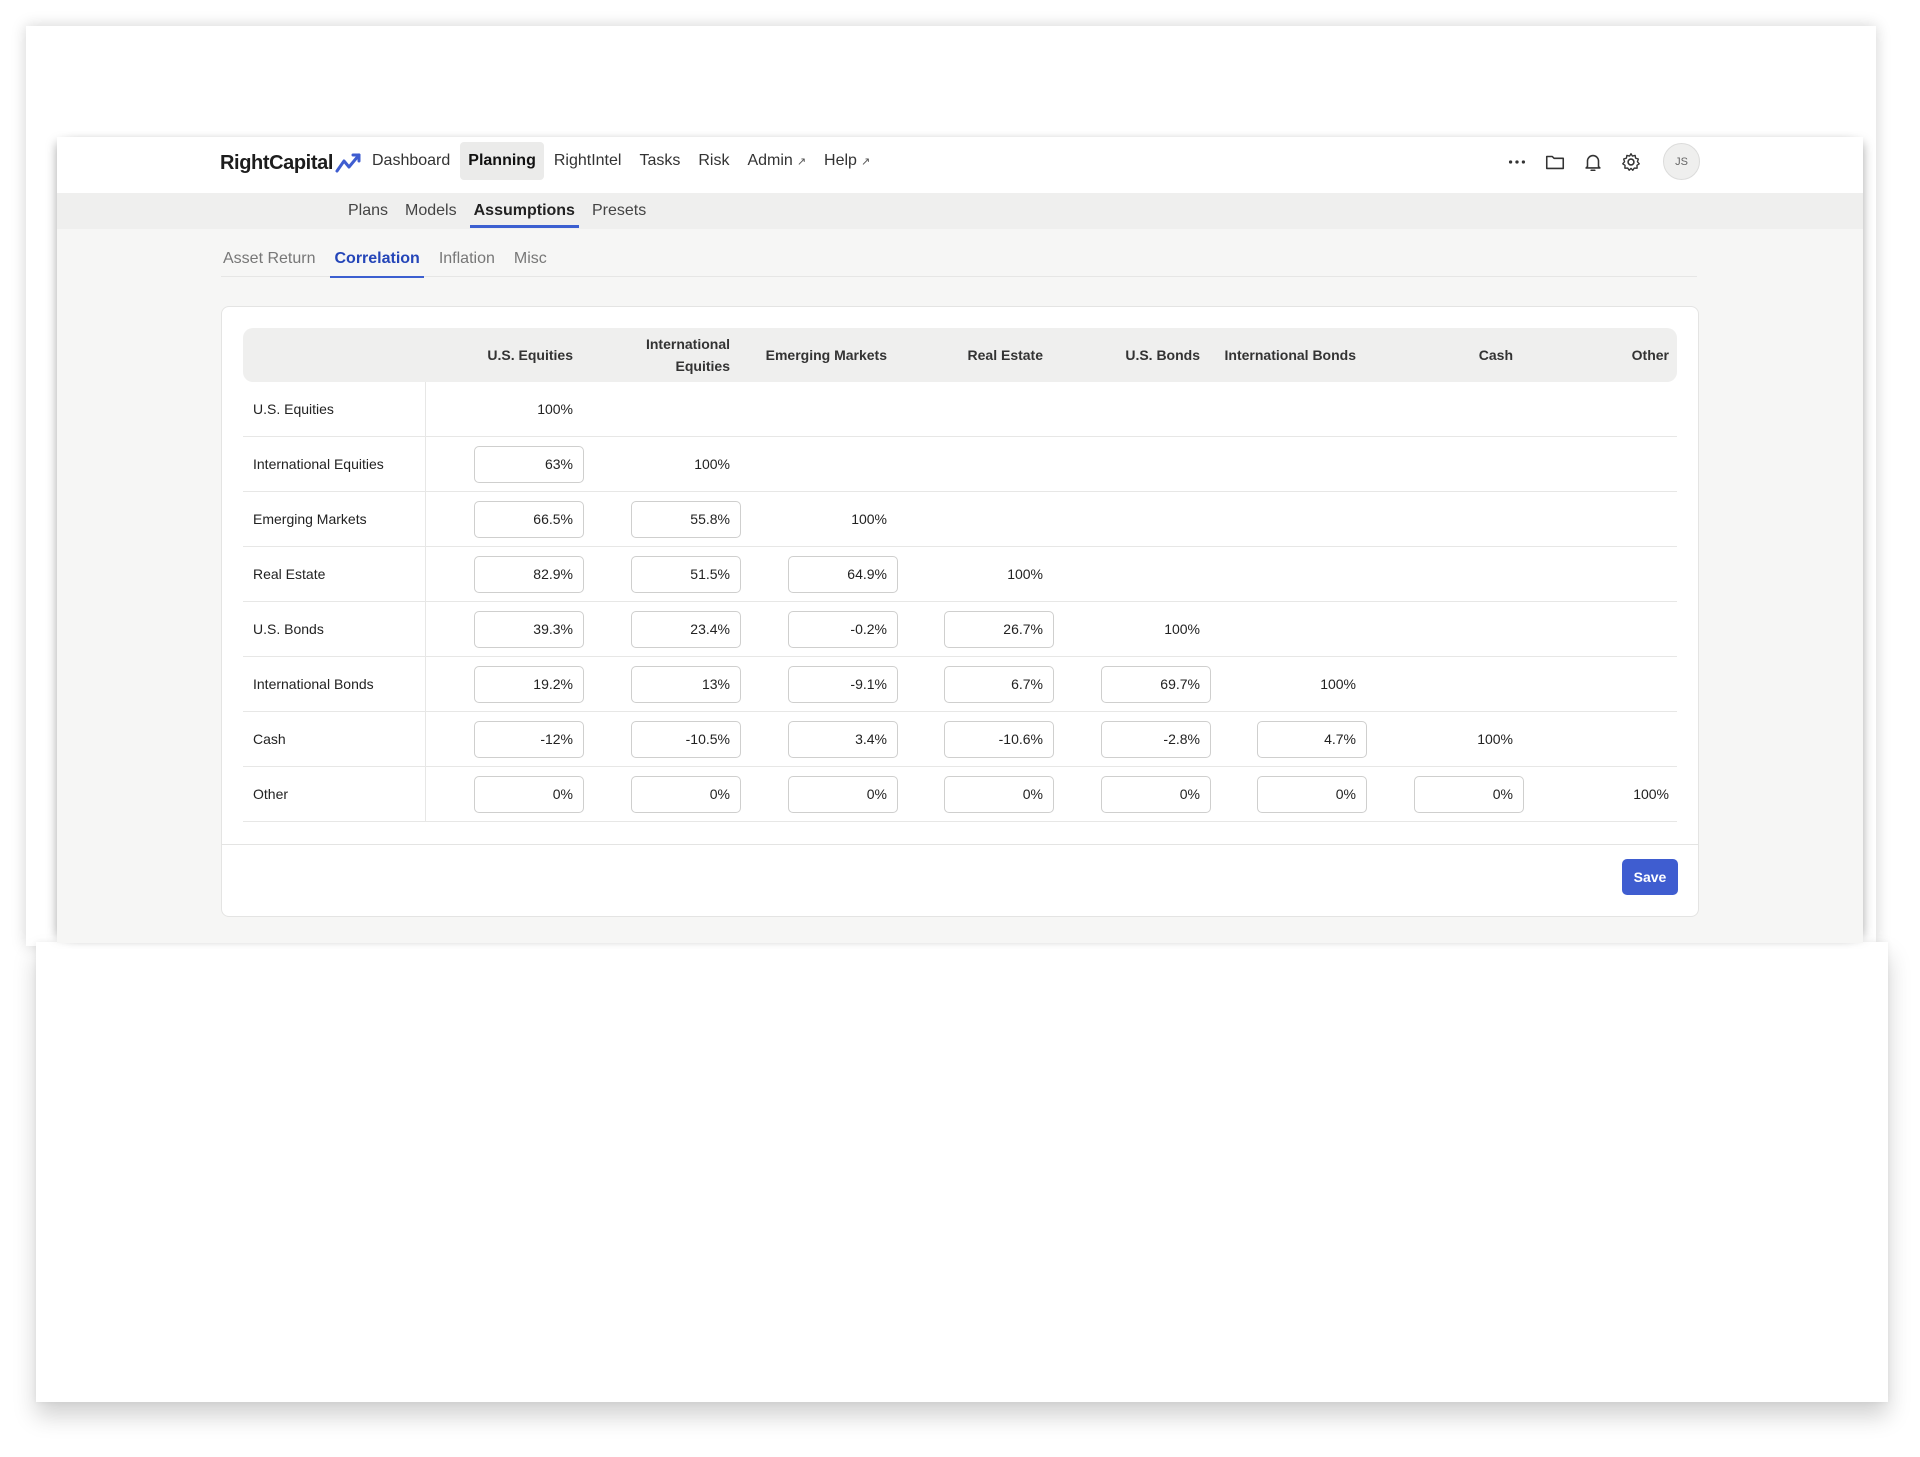 The width and height of the screenshot is (1920, 1457). I want to click on subnav-item-assumptions: Assumptions, so click(524, 211).